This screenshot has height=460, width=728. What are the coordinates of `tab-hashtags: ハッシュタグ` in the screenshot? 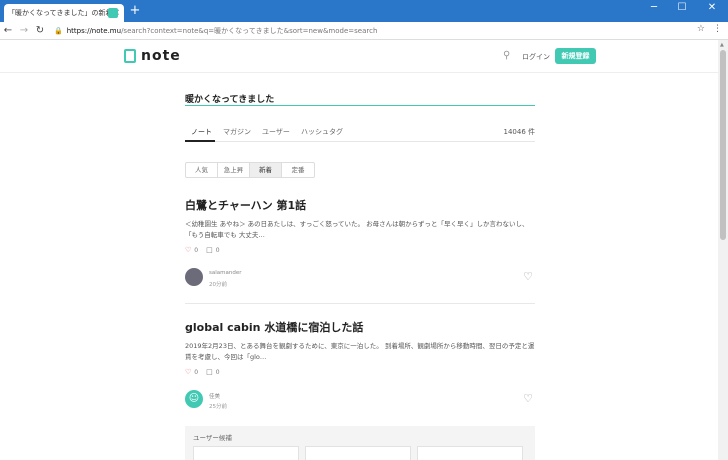 It's located at (322, 132).